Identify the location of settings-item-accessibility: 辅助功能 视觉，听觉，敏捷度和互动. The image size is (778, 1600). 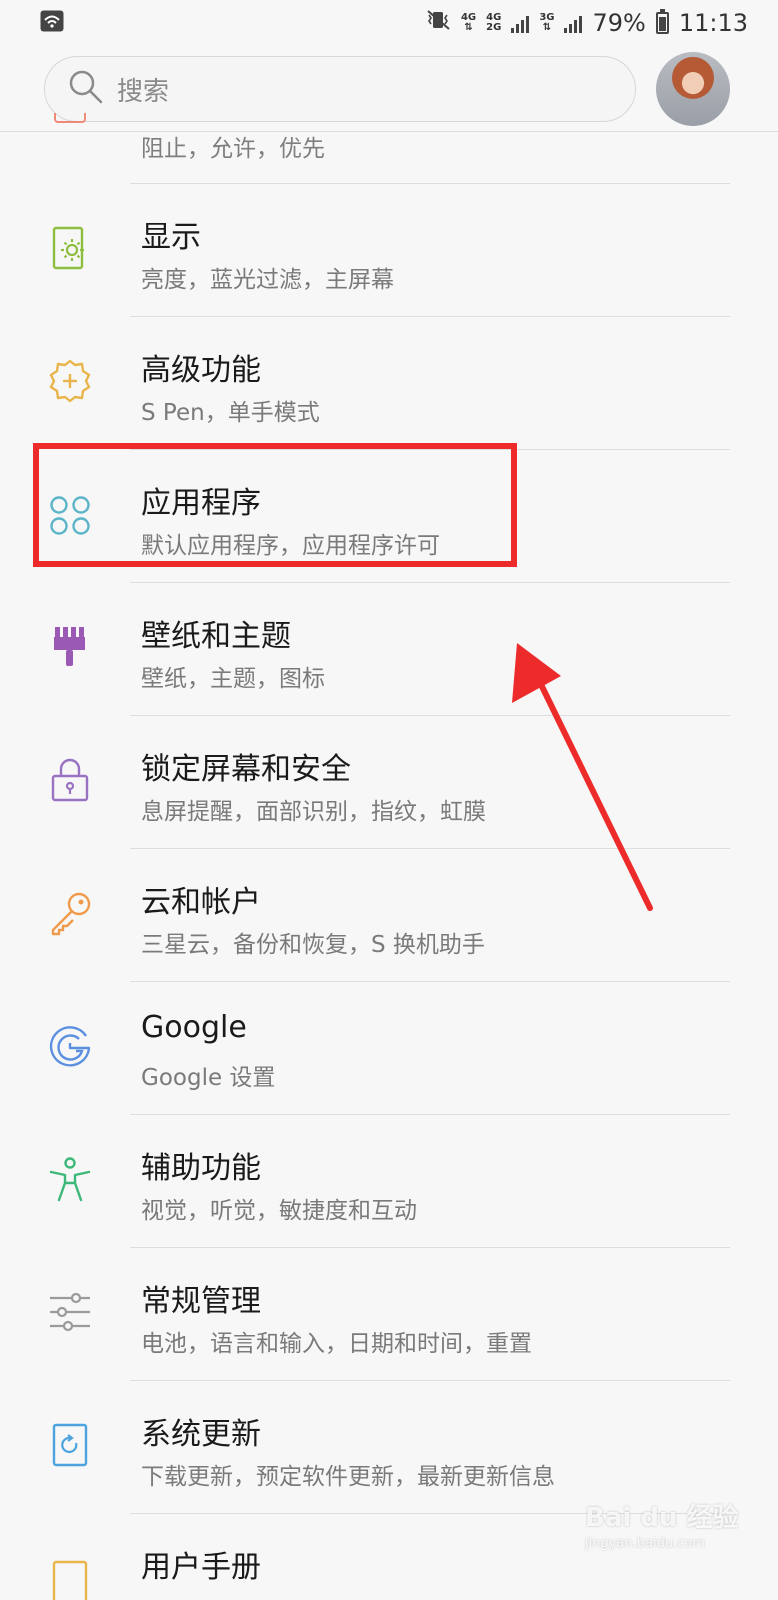
(389, 1181).